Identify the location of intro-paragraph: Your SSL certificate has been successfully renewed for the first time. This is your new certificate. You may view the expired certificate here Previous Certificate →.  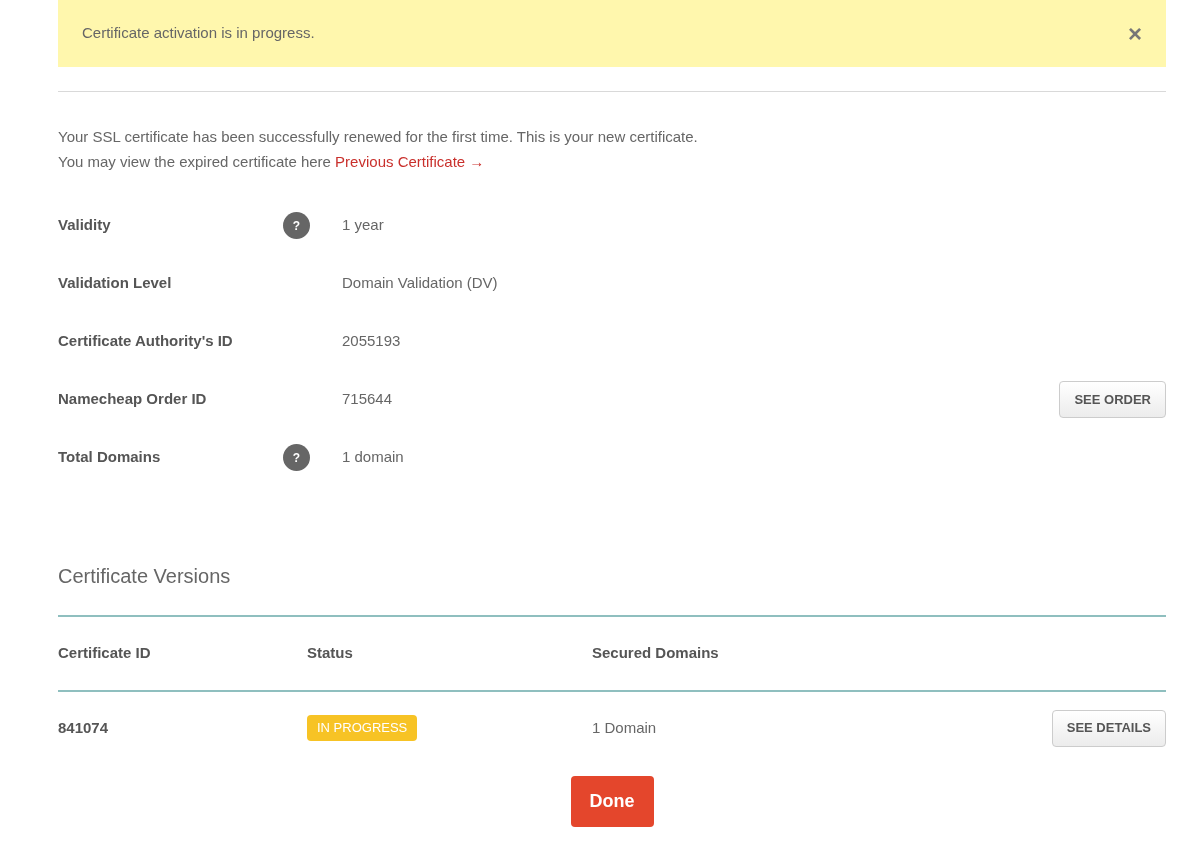
(378, 149).